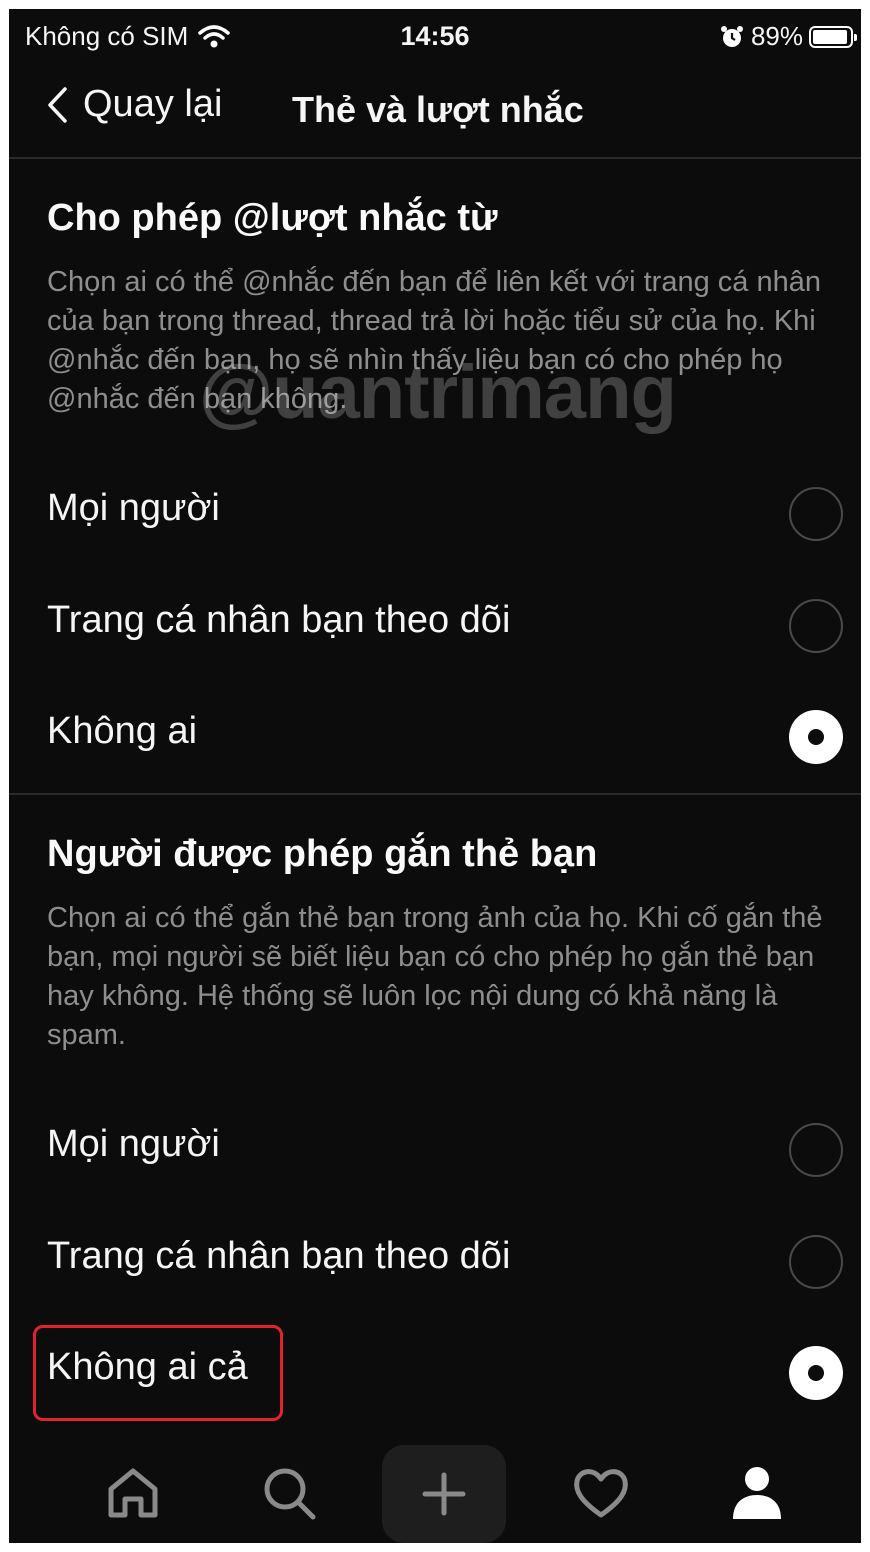 This screenshot has width=870, height=1552. I want to click on option-label: Không ai, so click(122, 731).